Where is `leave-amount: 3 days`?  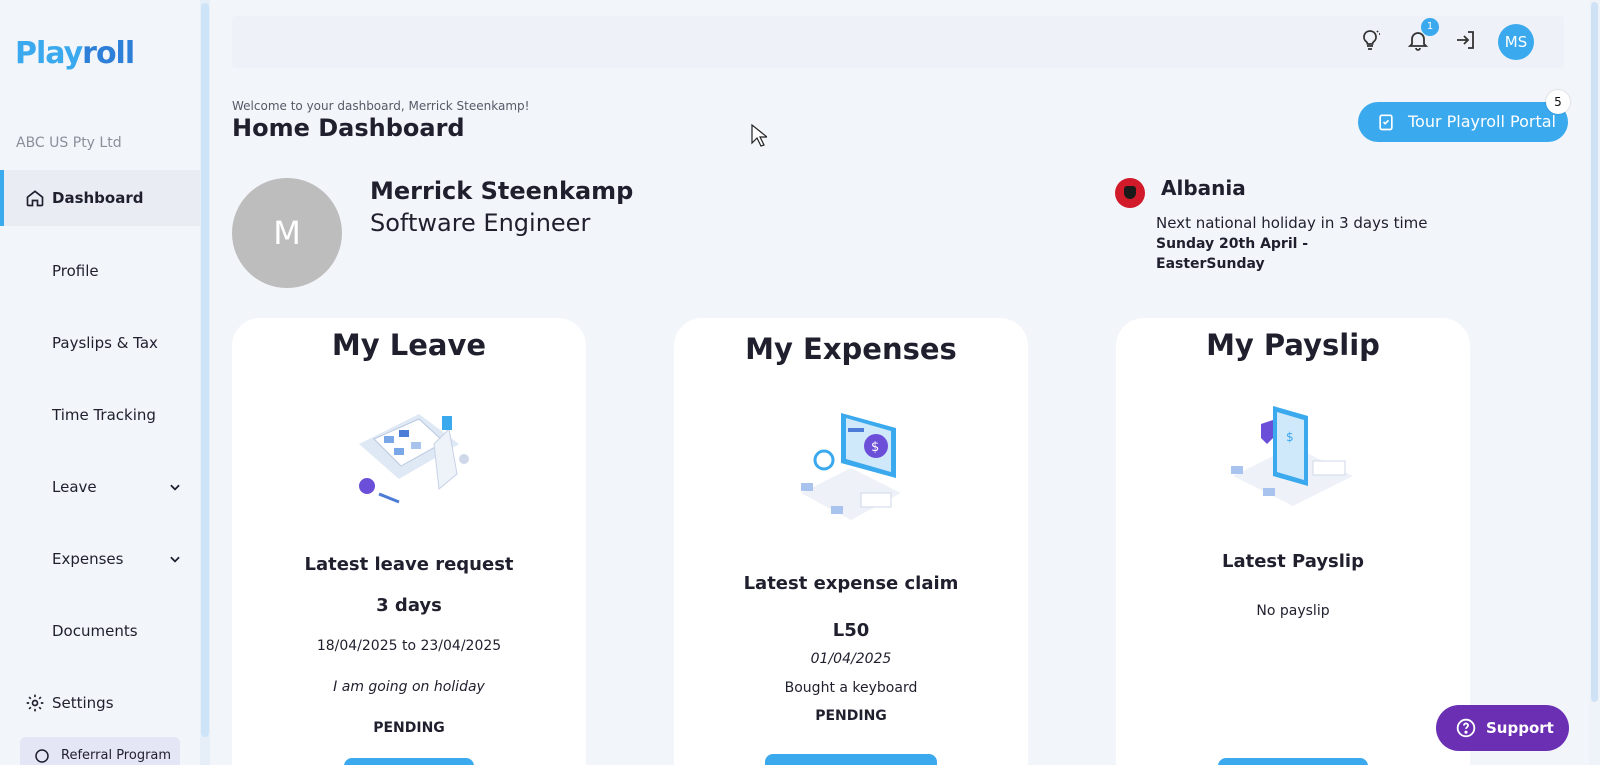 leave-amount: 3 days is located at coordinates (409, 605).